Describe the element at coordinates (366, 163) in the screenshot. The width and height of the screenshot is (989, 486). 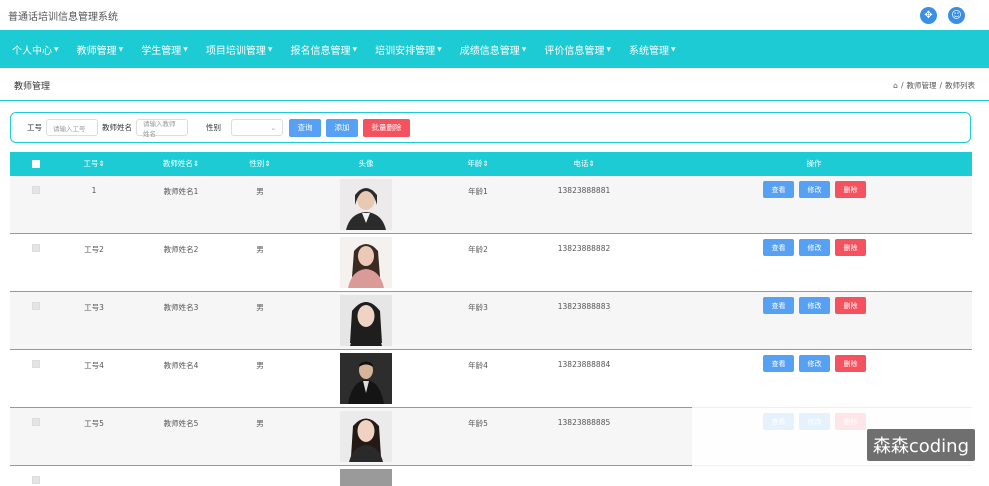
I see `column-header-avatar: 头像` at that location.